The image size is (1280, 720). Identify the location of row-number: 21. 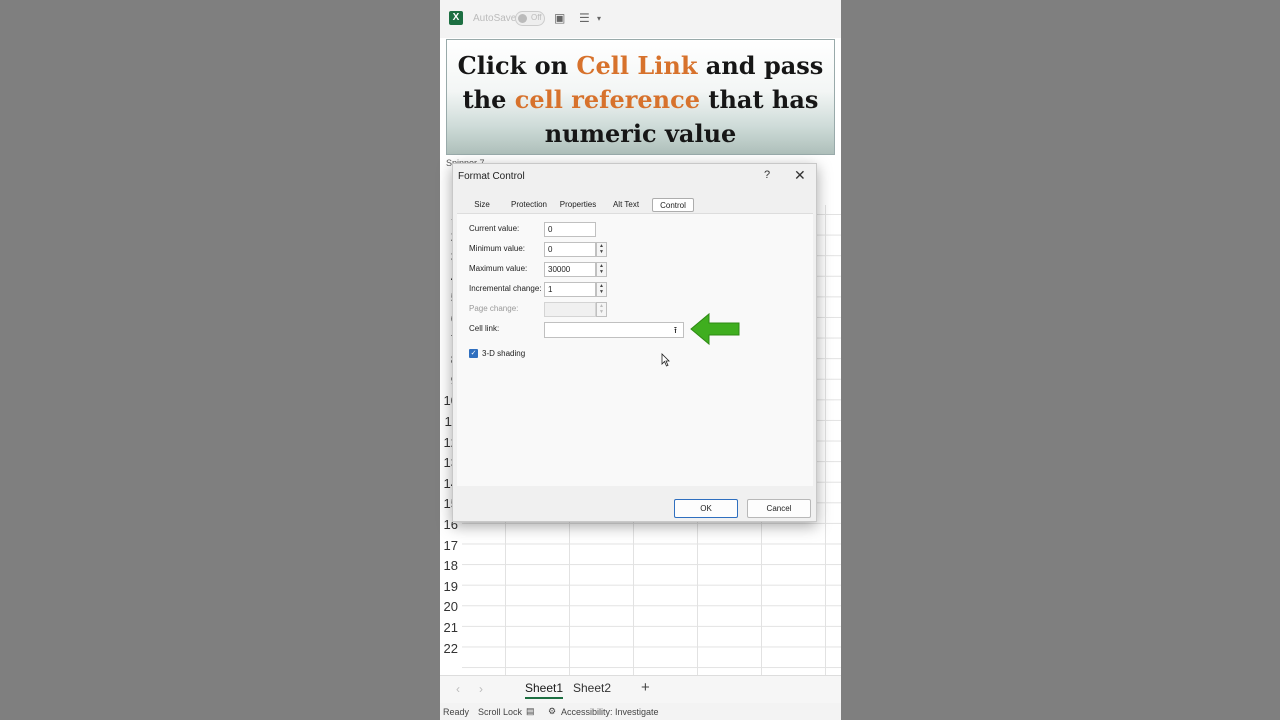
(451, 627).